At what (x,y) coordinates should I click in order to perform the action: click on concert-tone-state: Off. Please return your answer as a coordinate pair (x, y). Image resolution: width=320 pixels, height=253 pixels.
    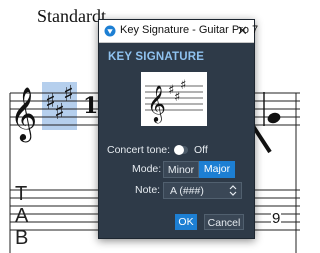
    Looking at the image, I should click on (201, 150).